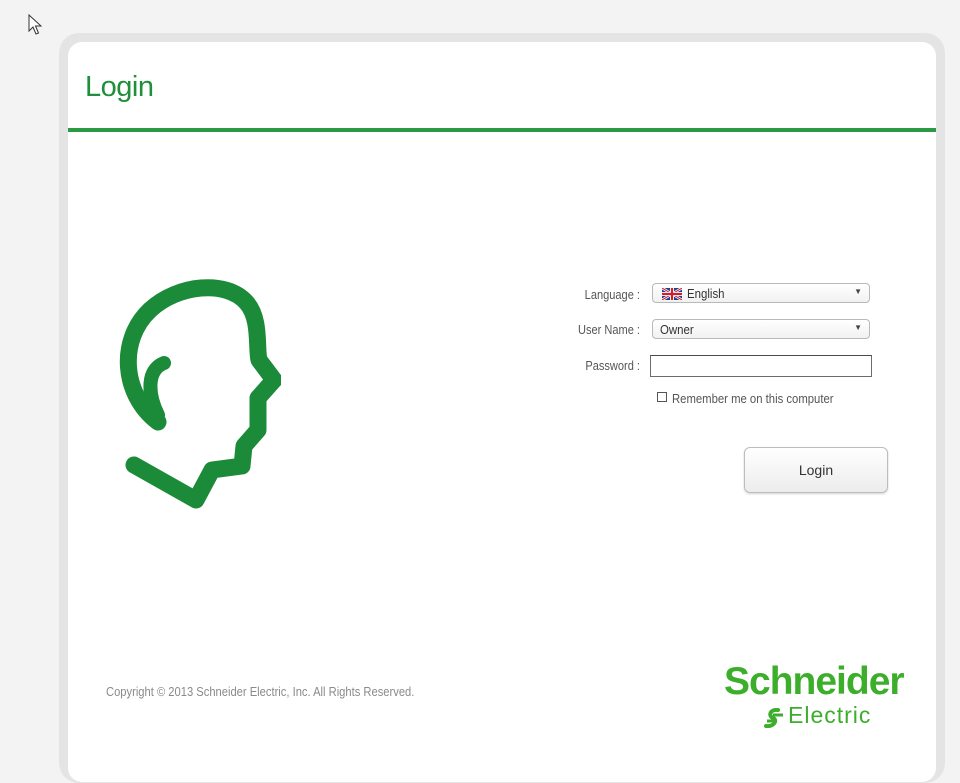 The height and width of the screenshot is (783, 960). I want to click on username-select: Owner ▼, so click(761, 329).